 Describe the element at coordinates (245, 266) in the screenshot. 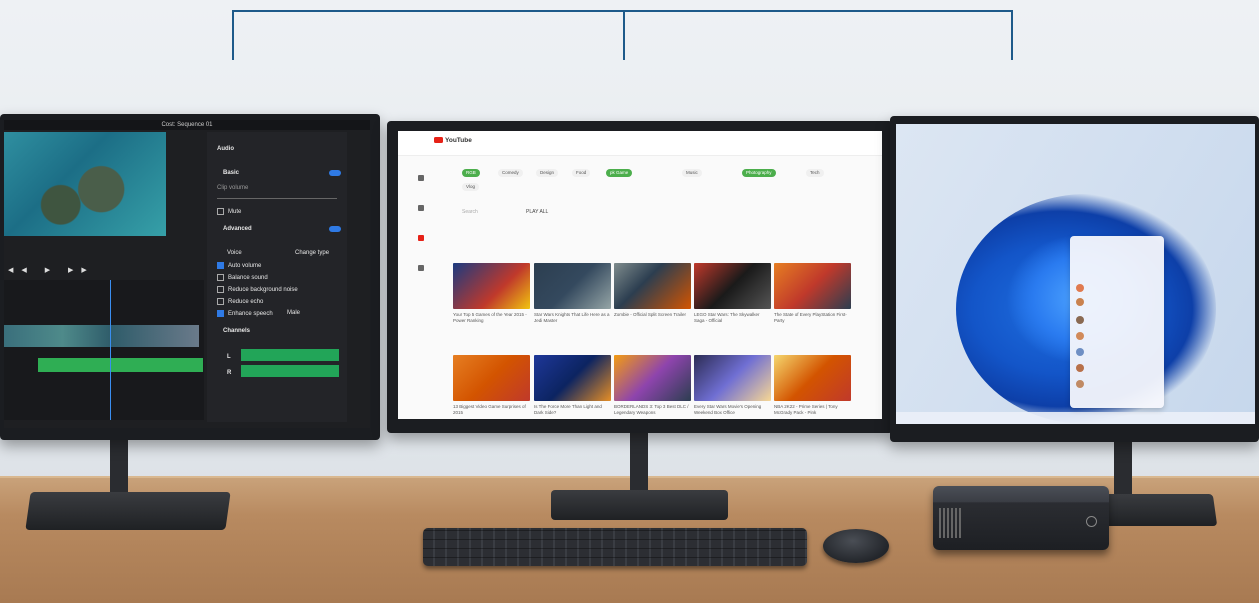

I see `auto-volume-label: Auto volume` at that location.